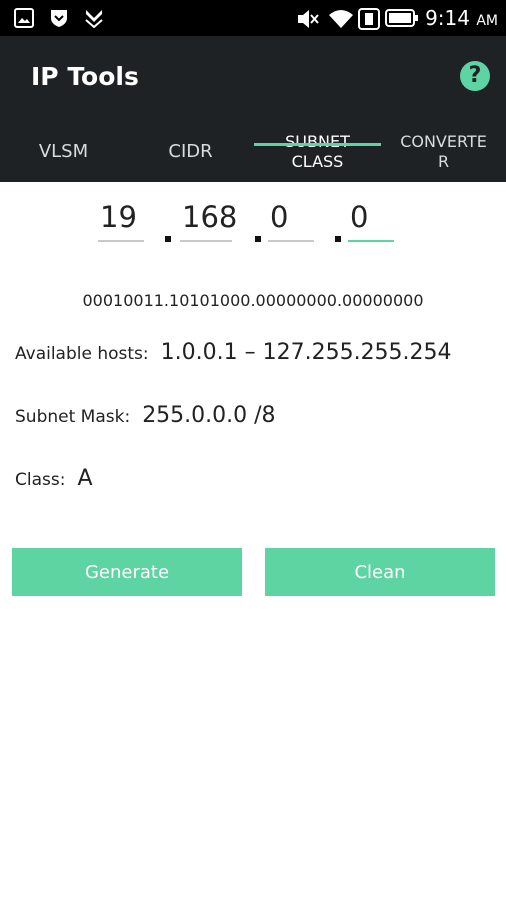 This screenshot has height=900, width=506. Describe the element at coordinates (308, 19) in the screenshot. I see `mute-icon` at that location.